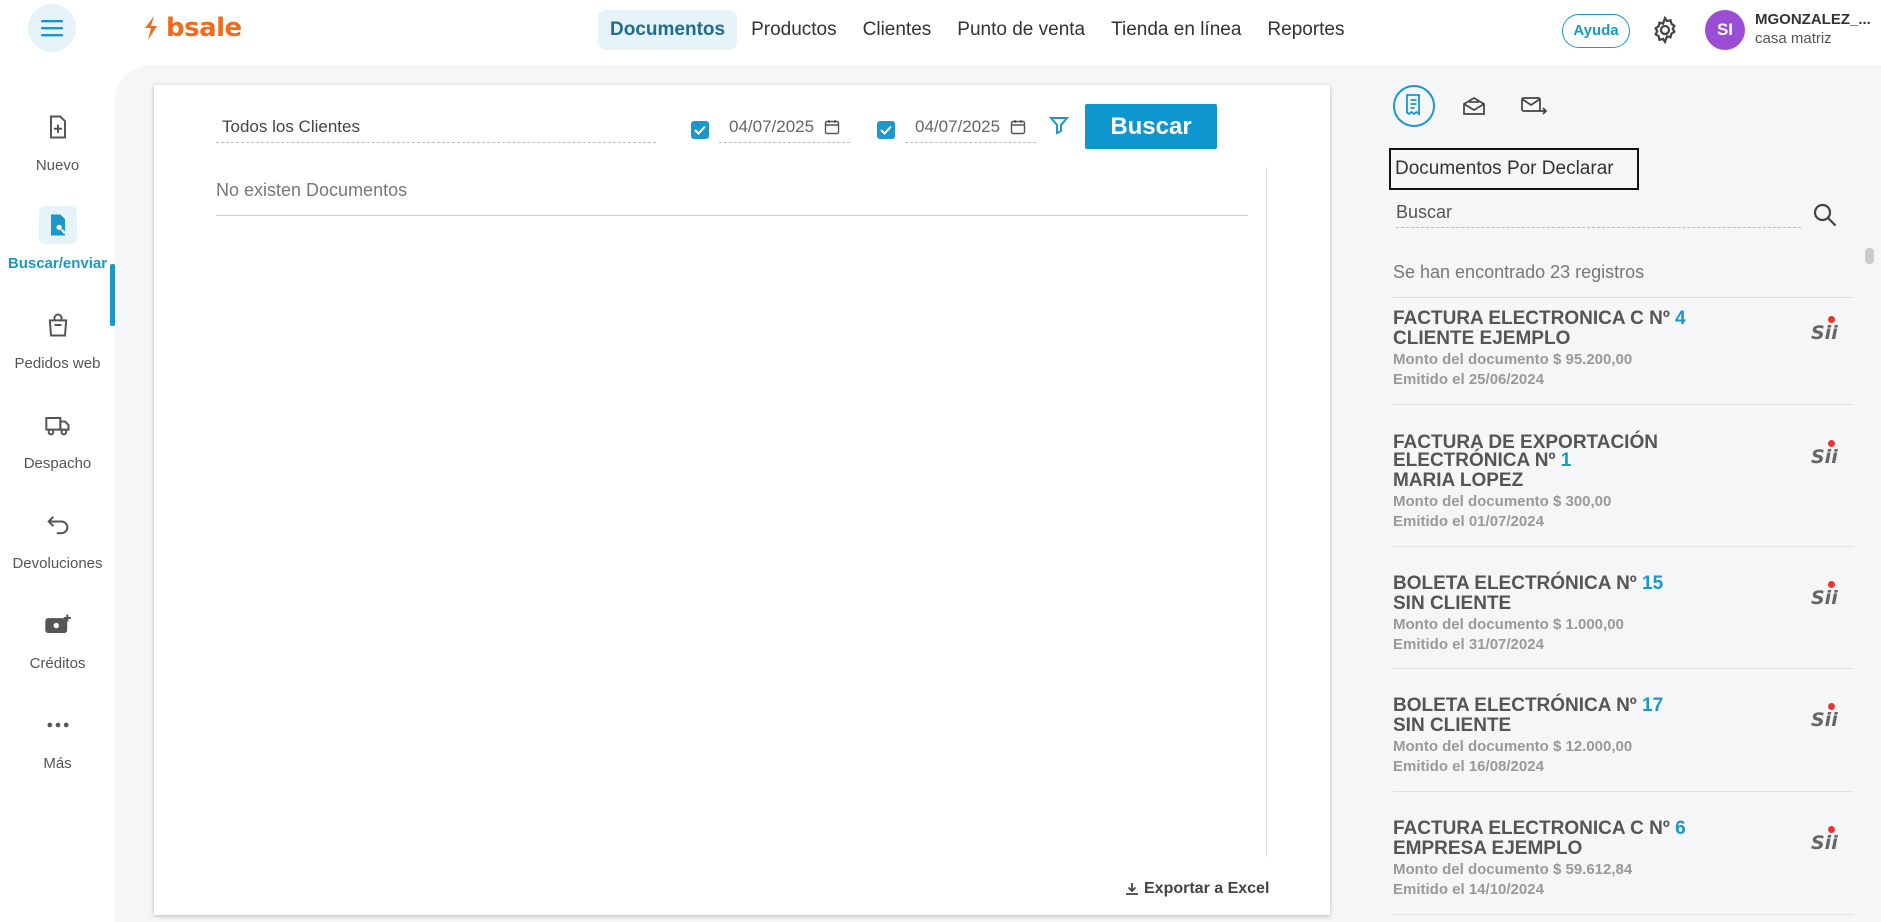 The image size is (1881, 922). I want to click on doc-amount: Monto del documento $ 300,00, so click(1502, 501).